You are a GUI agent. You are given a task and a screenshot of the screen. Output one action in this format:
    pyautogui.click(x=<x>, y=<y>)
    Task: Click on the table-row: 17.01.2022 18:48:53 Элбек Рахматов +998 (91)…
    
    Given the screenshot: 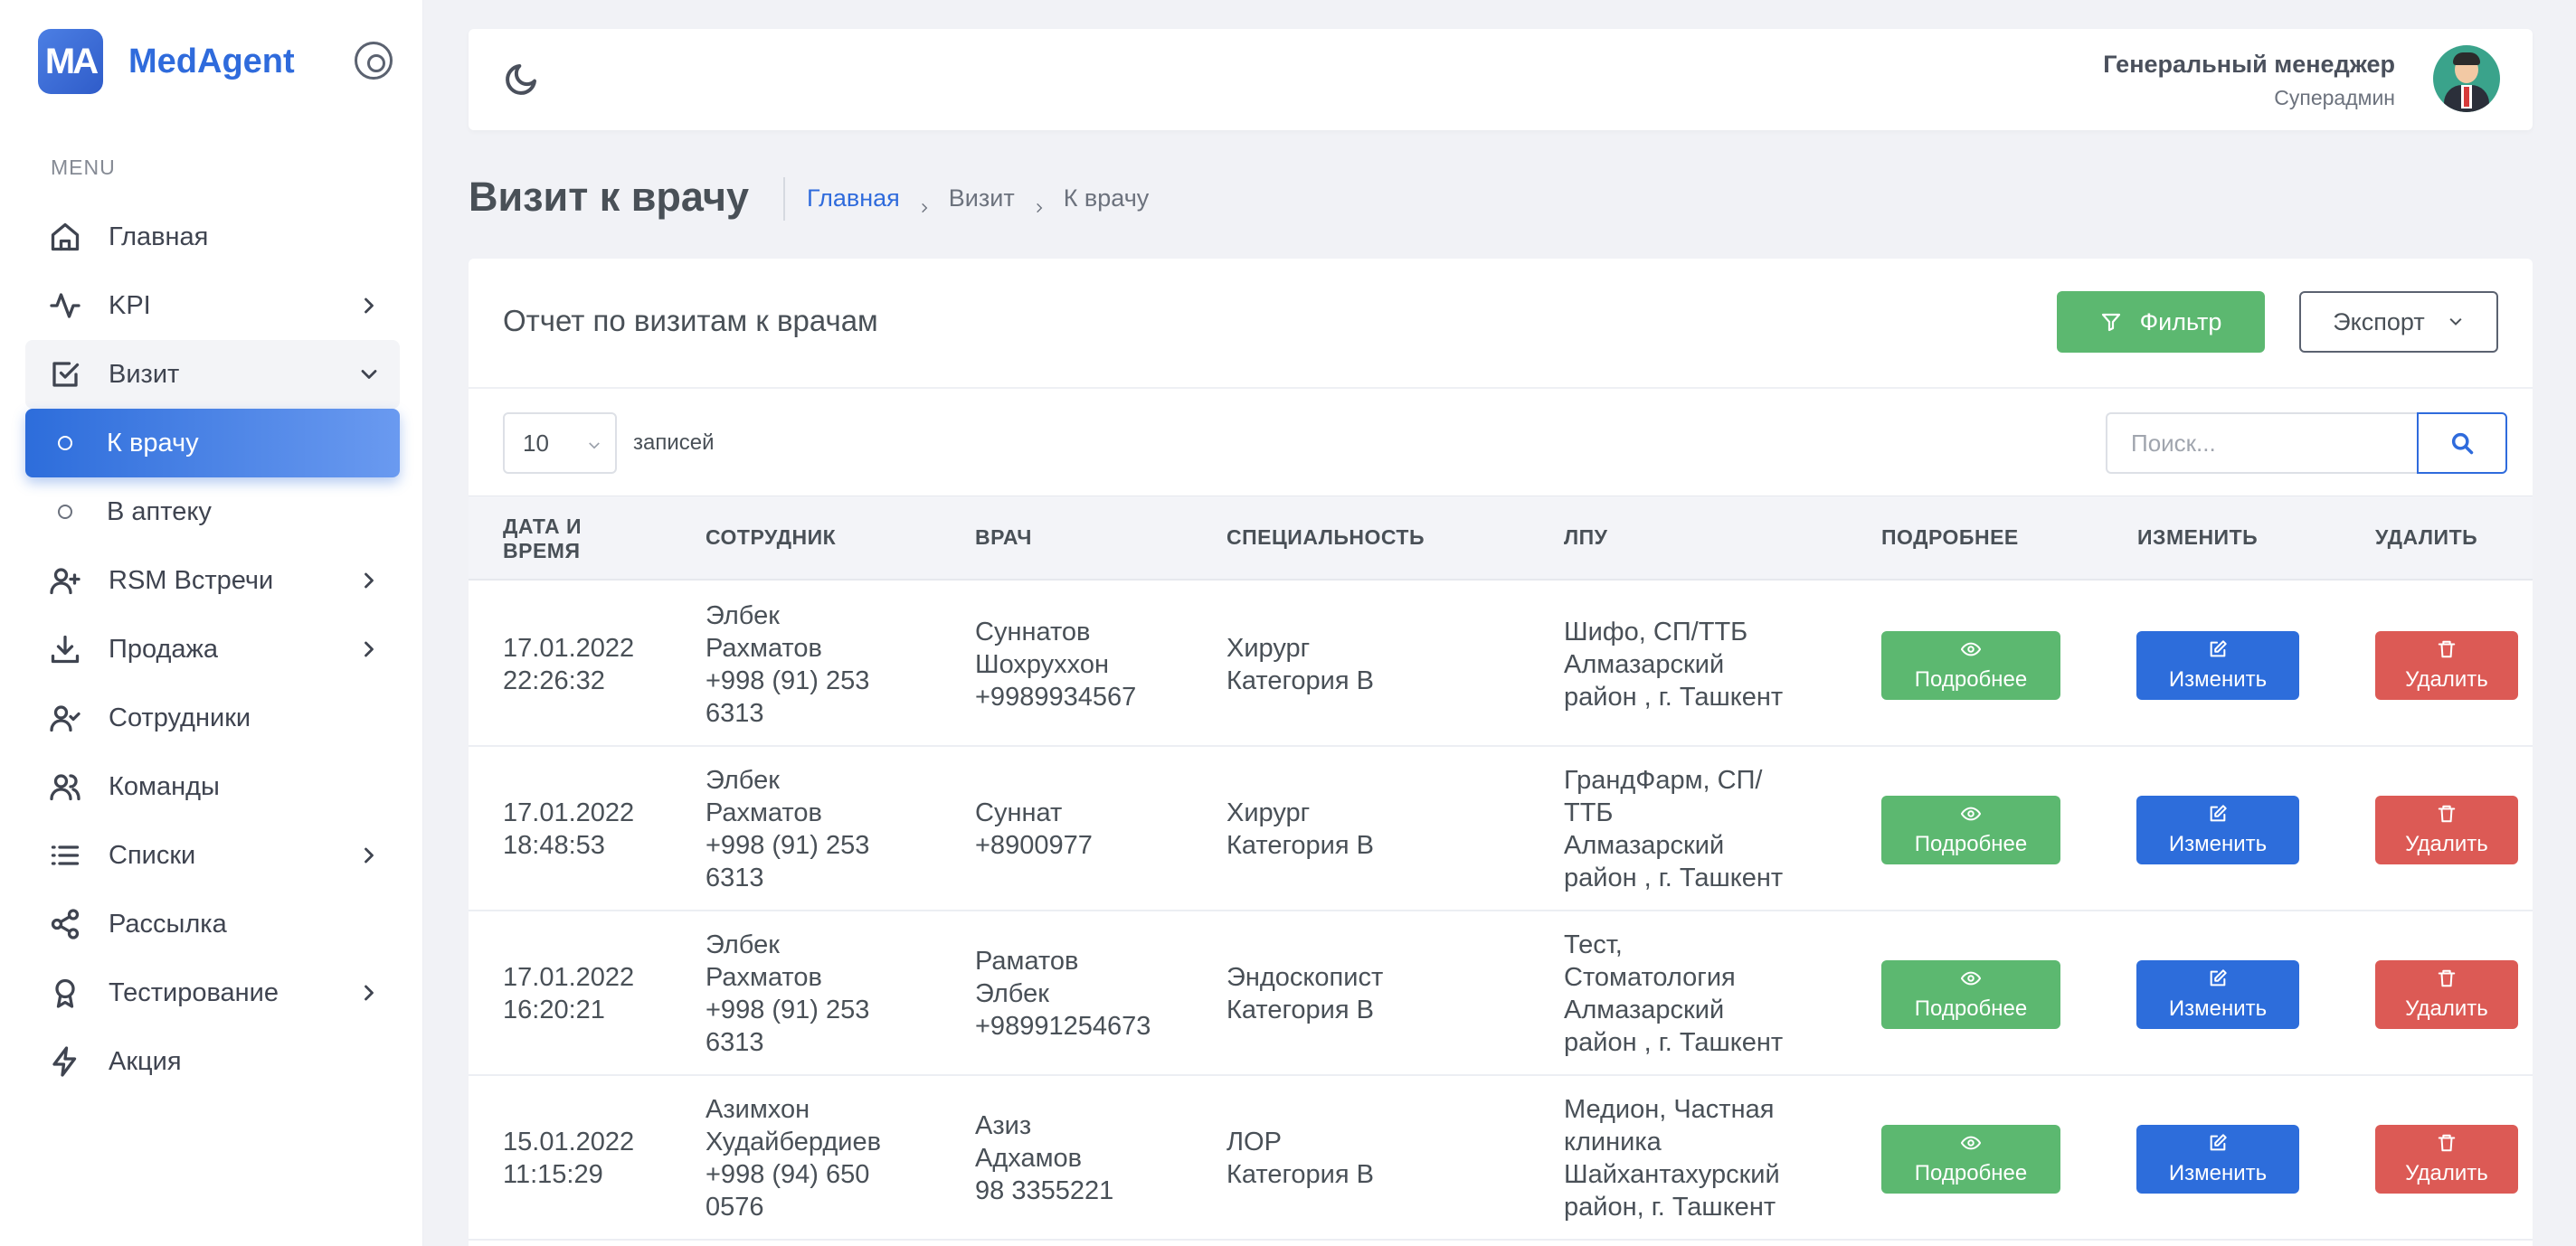 What is the action you would take?
    pyautogui.click(x=1501, y=829)
    